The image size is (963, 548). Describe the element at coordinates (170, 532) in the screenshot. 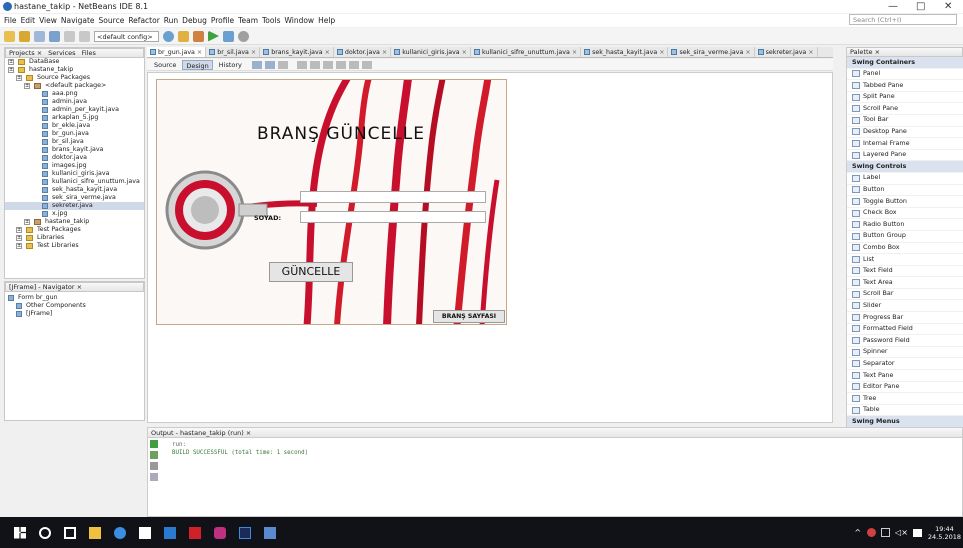

I see `app-icon` at that location.